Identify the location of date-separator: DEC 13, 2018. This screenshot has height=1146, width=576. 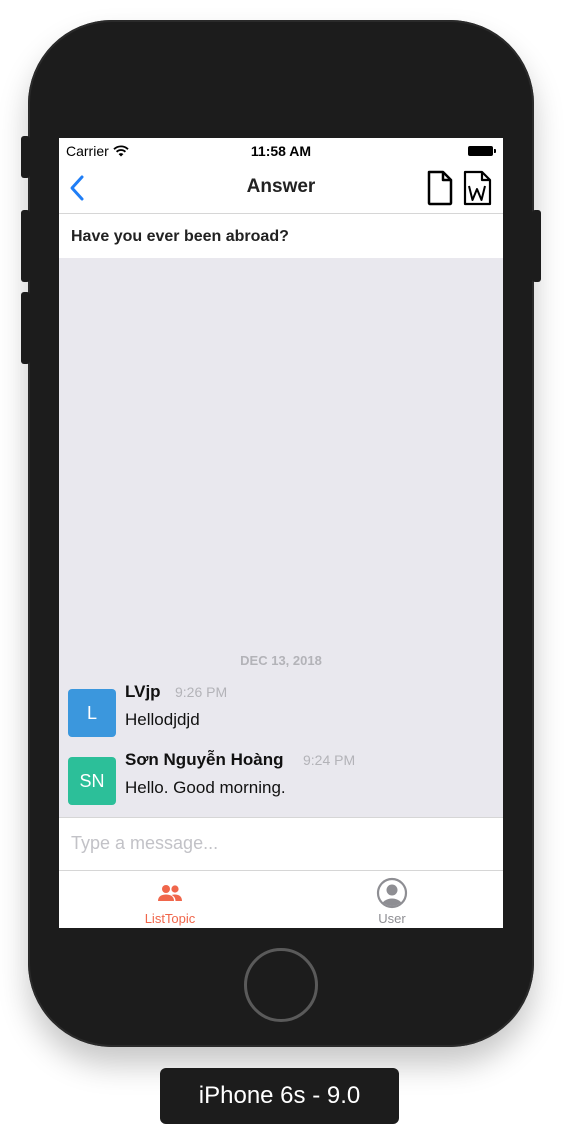
(281, 660).